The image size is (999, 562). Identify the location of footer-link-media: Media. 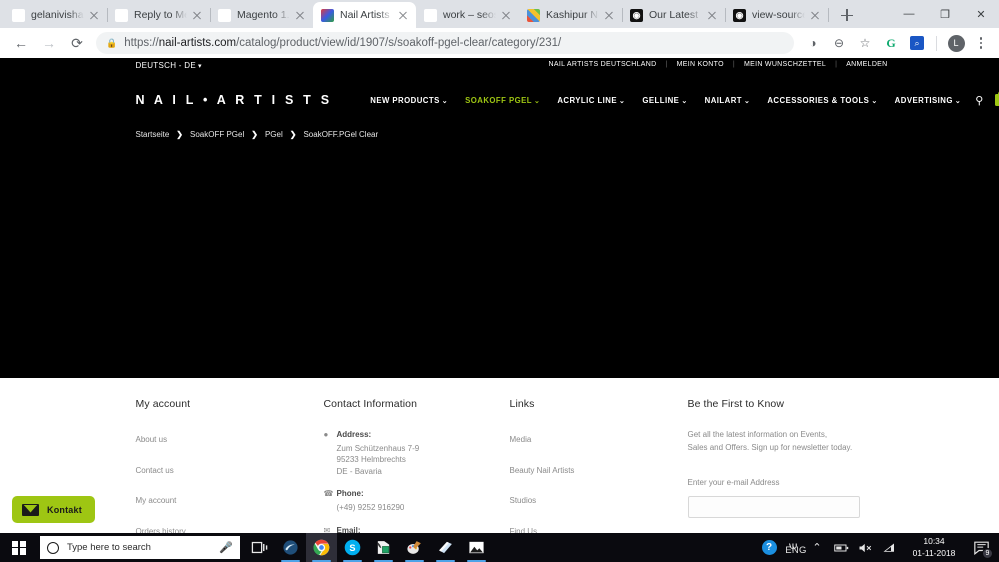
(521, 439).